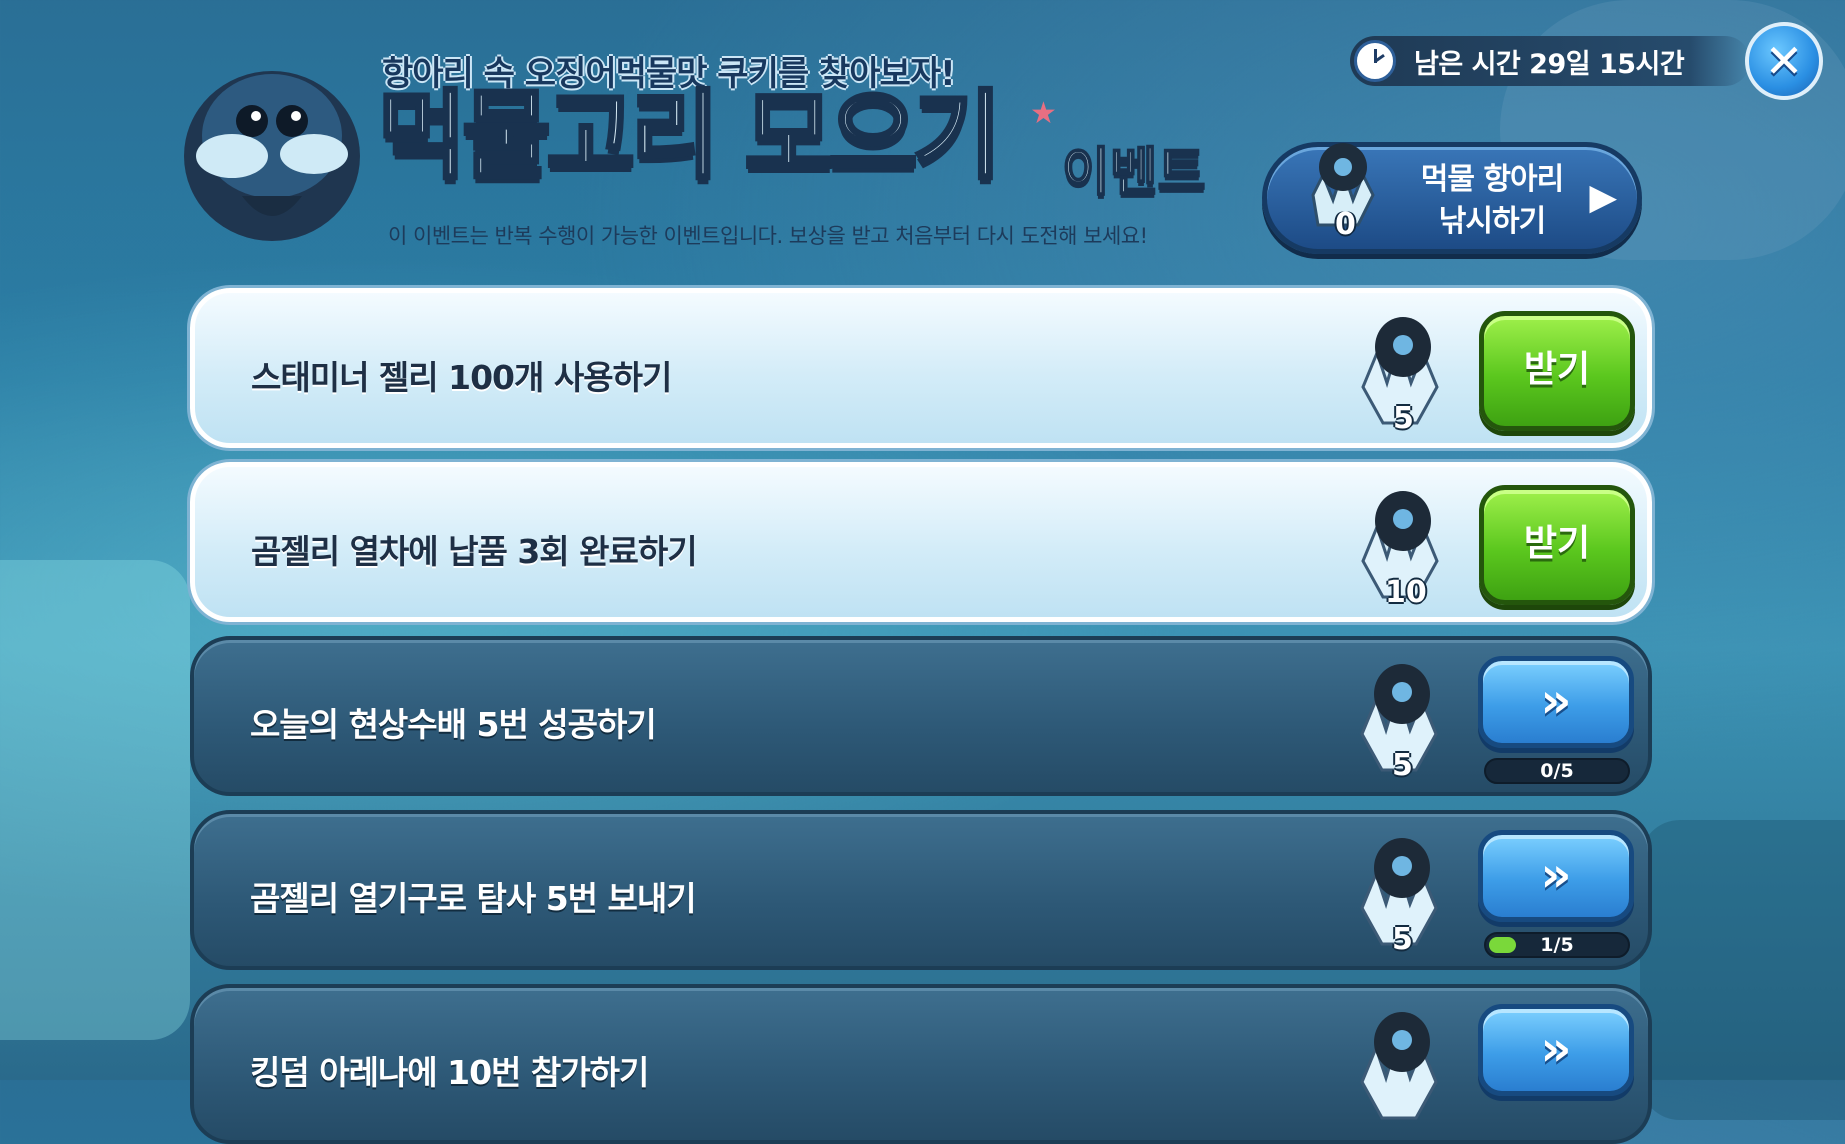 The image size is (1845, 1144). I want to click on mission-row: 킹덤 아레나에 10번 참가하기 », so click(921, 1064).